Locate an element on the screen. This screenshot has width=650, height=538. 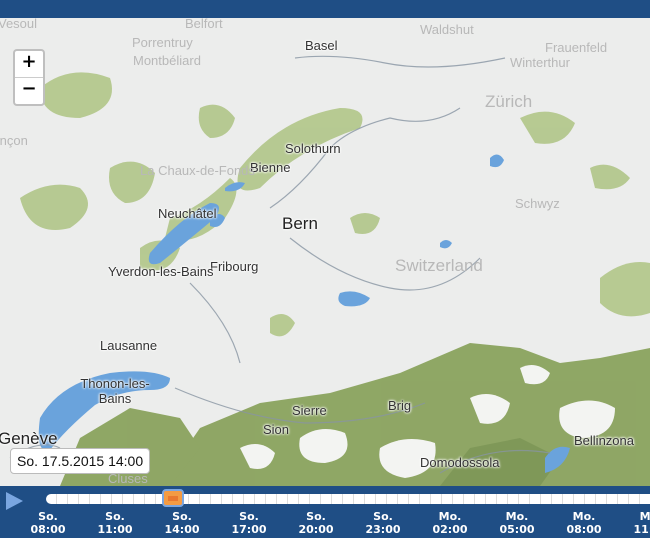
map-label-montbeliard: Montbéliard is located at coordinates (167, 60).